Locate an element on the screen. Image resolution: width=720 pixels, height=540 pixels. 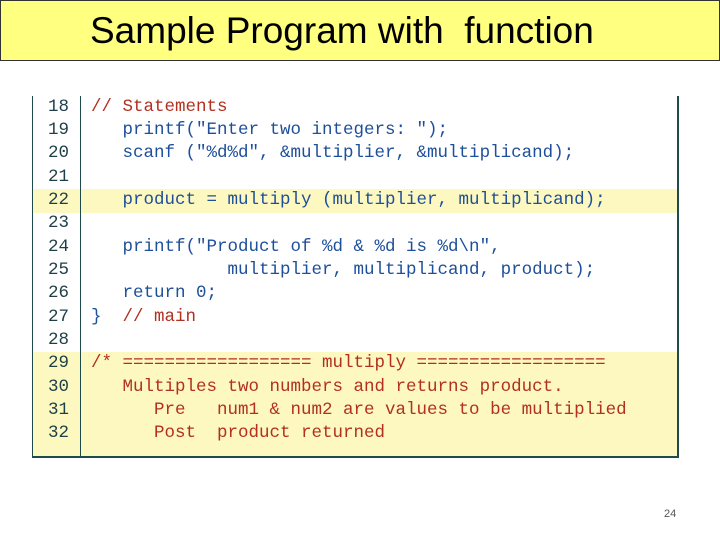
code-statement: printf("Product of %d & %d is %d\n", is located at coordinates (296, 246).